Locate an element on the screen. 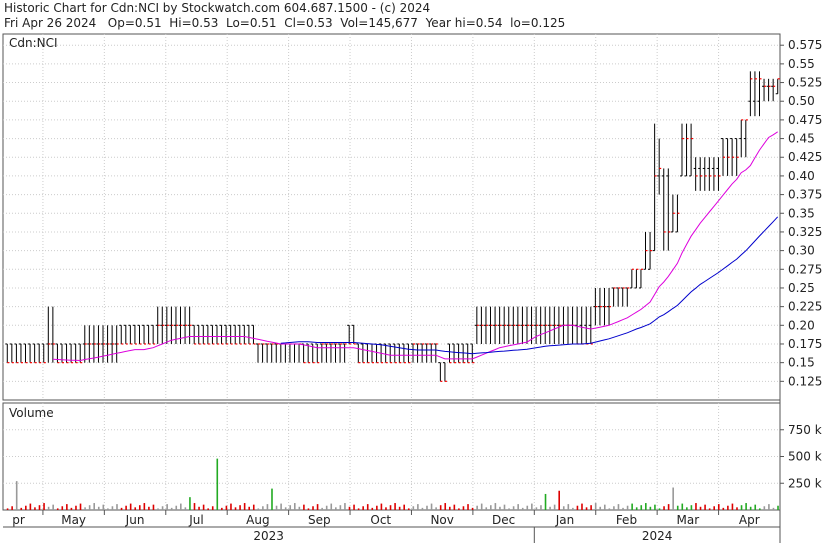 Image resolution: width=830 pixels, height=543 pixels. year-axis: 2023 2024 is located at coordinates (462, 535).